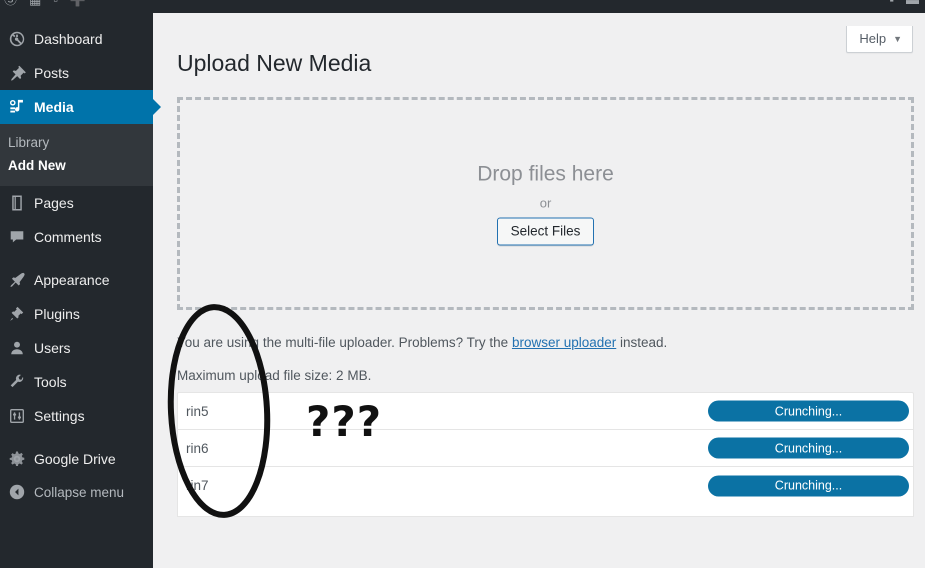  I want to click on sidebar-item-label: Google Drive, so click(75, 459).